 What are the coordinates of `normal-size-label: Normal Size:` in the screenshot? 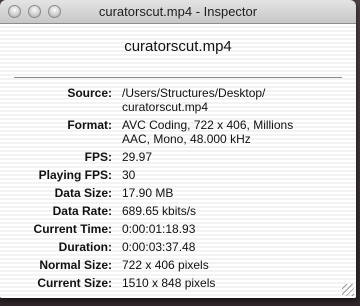 It's located at (75, 265).